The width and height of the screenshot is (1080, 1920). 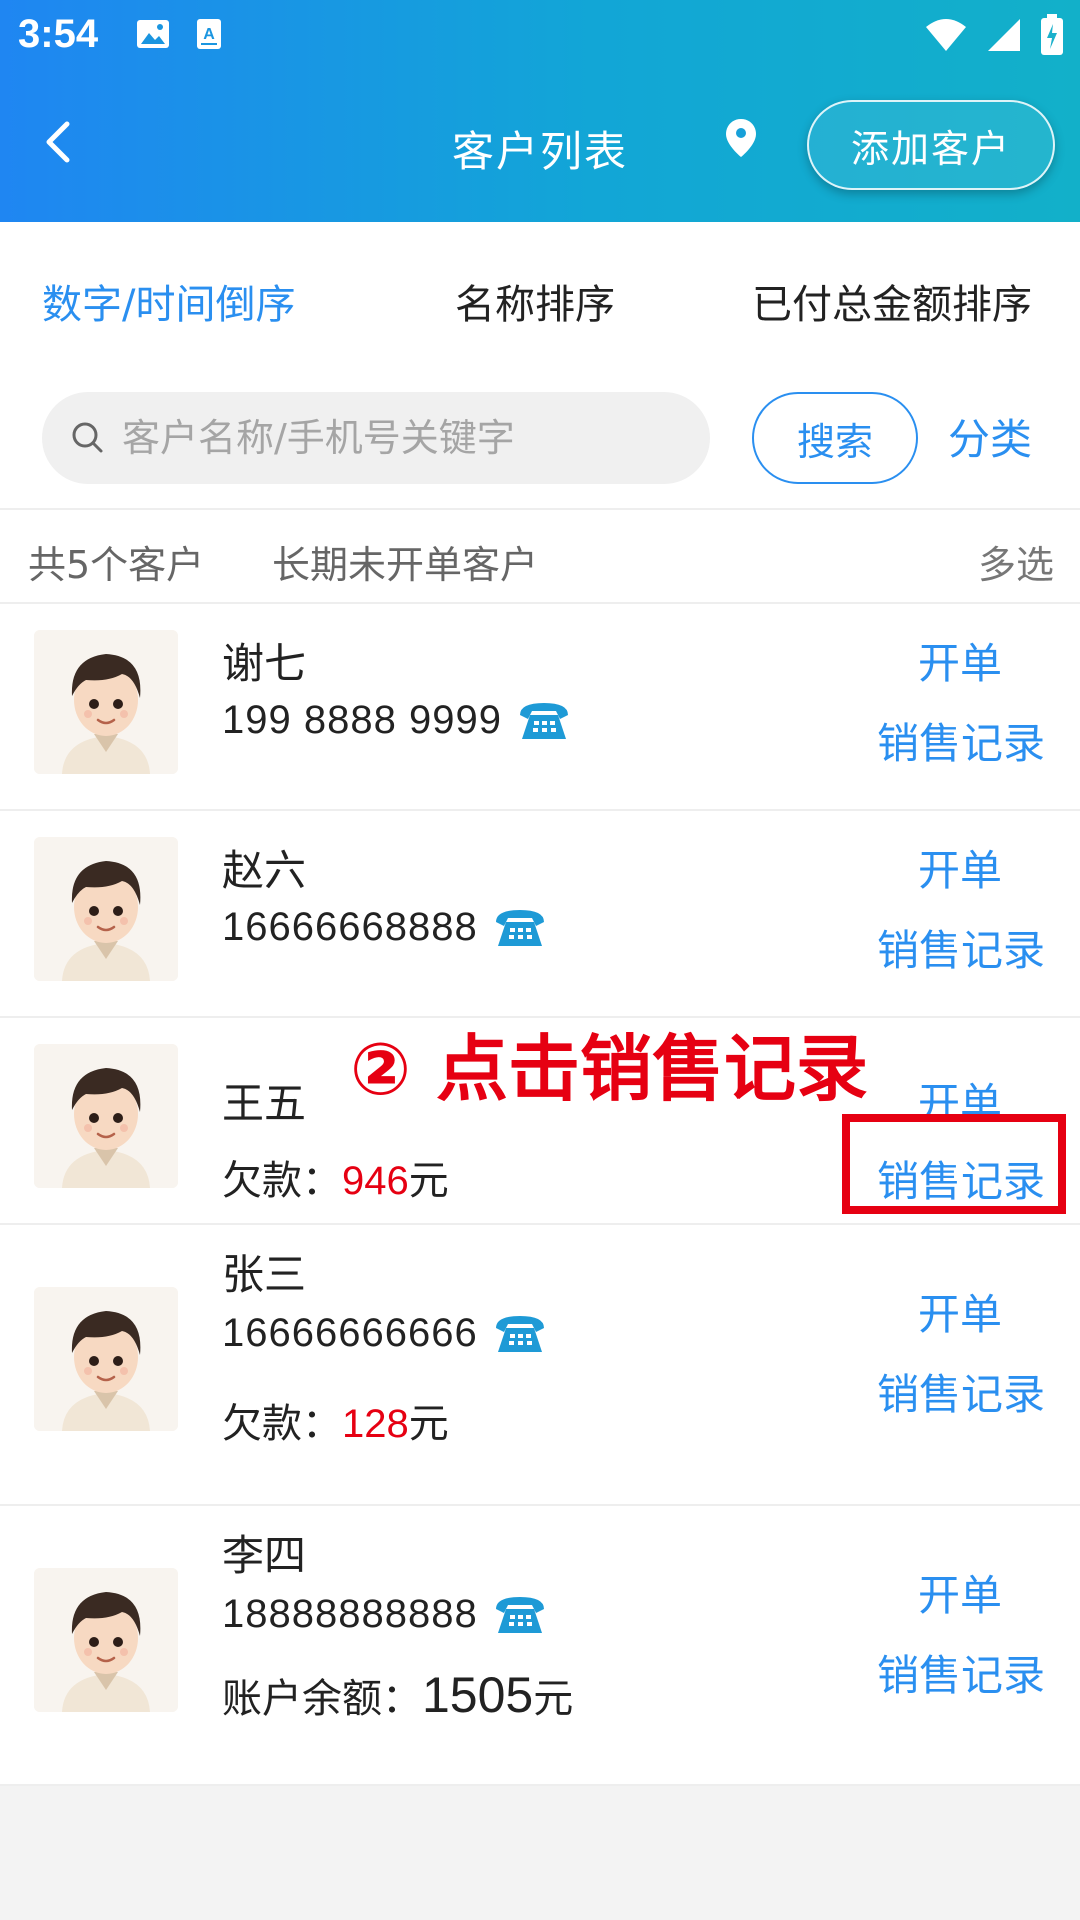 I want to click on list-item: 李四 18888888888 账户余额：1505元 开单 销售记录, so click(x=540, y=1646).